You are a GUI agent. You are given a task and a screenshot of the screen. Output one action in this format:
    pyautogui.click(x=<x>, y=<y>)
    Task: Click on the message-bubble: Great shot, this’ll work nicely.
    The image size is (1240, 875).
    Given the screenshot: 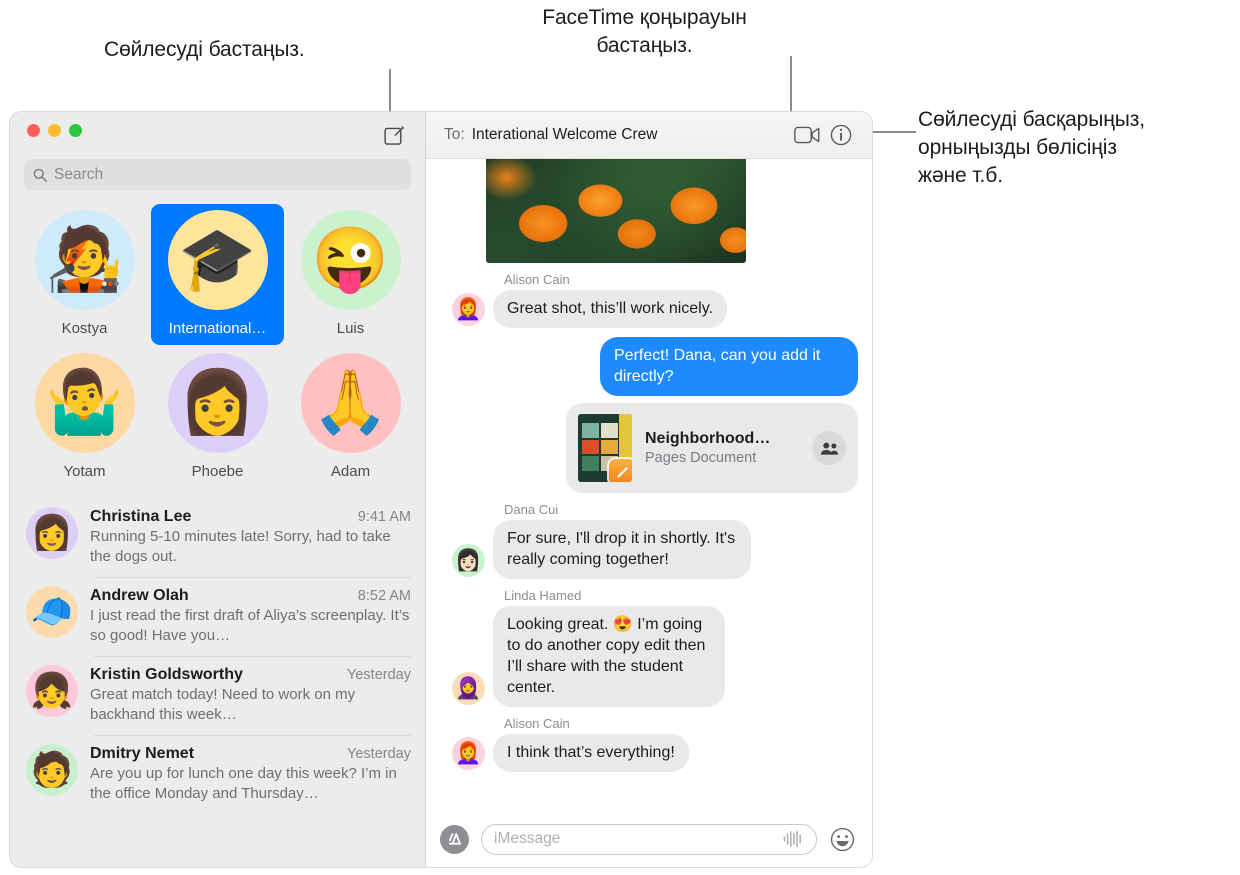 What is the action you would take?
    pyautogui.click(x=607, y=309)
    